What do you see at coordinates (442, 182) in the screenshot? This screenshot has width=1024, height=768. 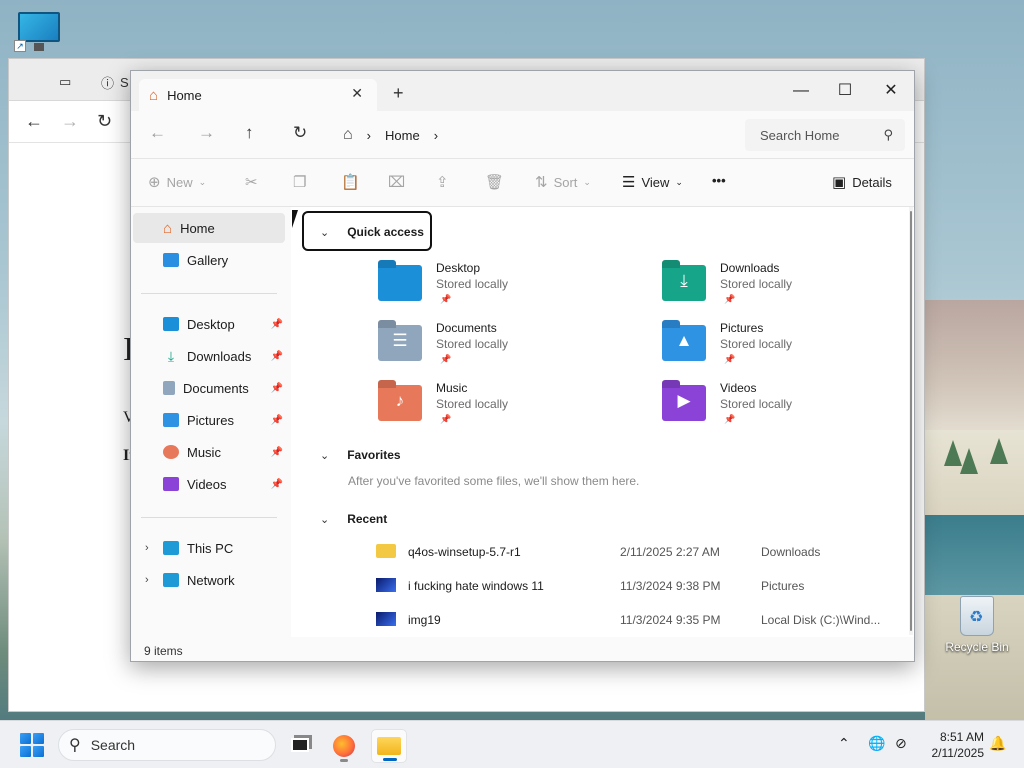 I see `share-button: ⇪` at bounding box center [442, 182].